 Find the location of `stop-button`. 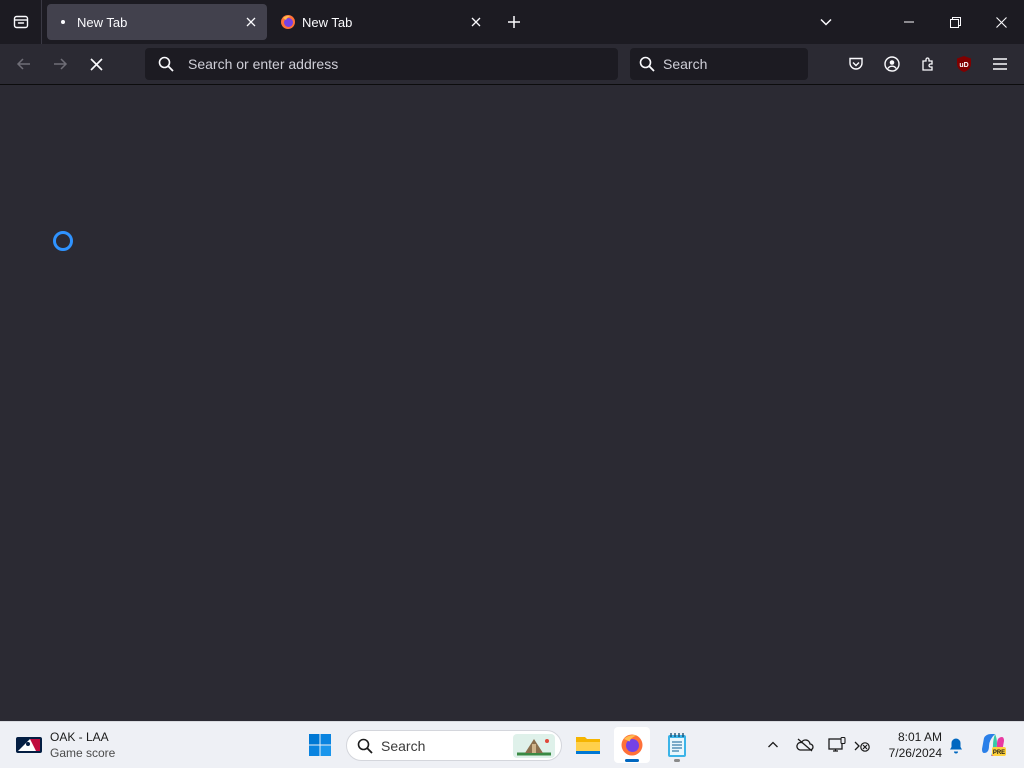

stop-button is located at coordinates (96, 64).